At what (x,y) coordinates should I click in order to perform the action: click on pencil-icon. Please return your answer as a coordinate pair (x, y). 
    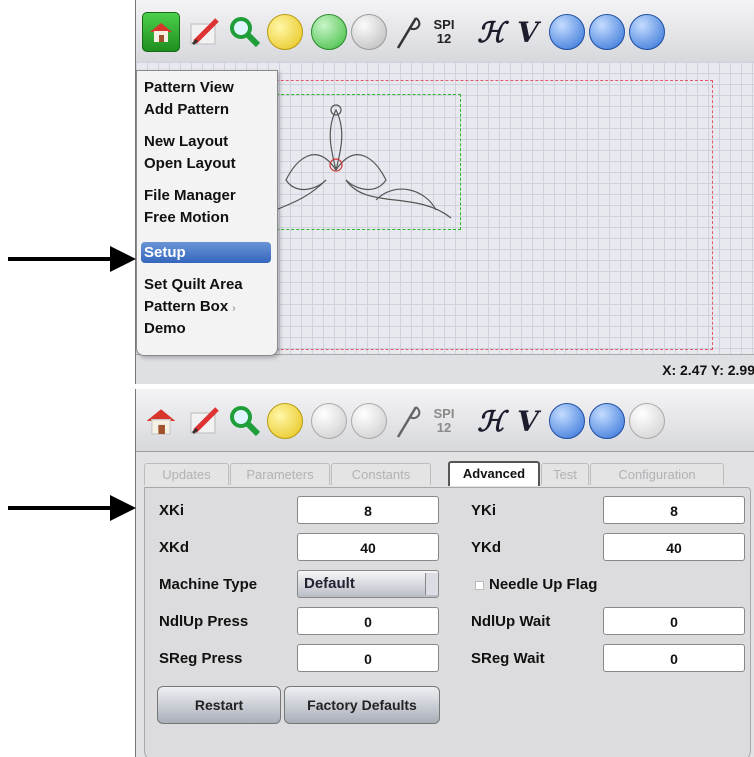
    Looking at the image, I should click on (204, 421).